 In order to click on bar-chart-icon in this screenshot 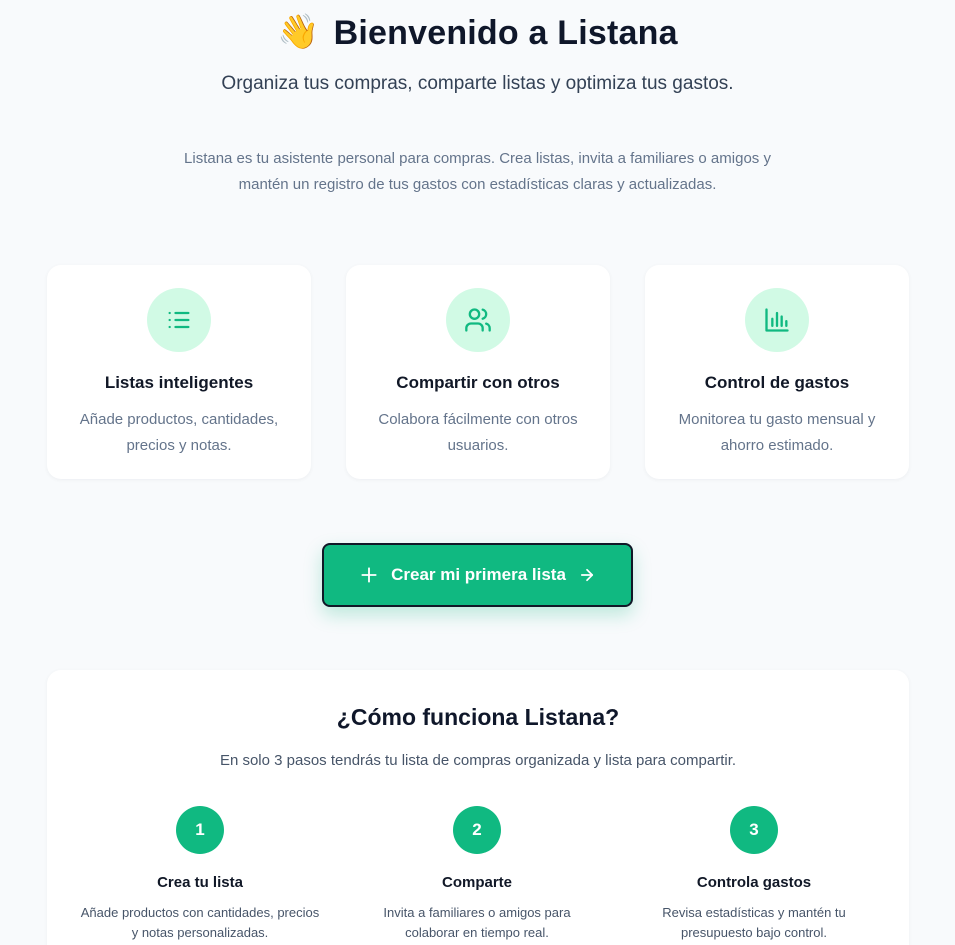, I will do `click(777, 320)`.